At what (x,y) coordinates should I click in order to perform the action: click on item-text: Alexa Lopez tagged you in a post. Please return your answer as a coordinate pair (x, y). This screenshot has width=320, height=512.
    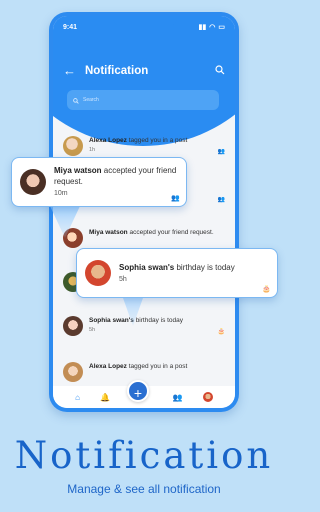
    Looking at the image, I should click on (157, 366).